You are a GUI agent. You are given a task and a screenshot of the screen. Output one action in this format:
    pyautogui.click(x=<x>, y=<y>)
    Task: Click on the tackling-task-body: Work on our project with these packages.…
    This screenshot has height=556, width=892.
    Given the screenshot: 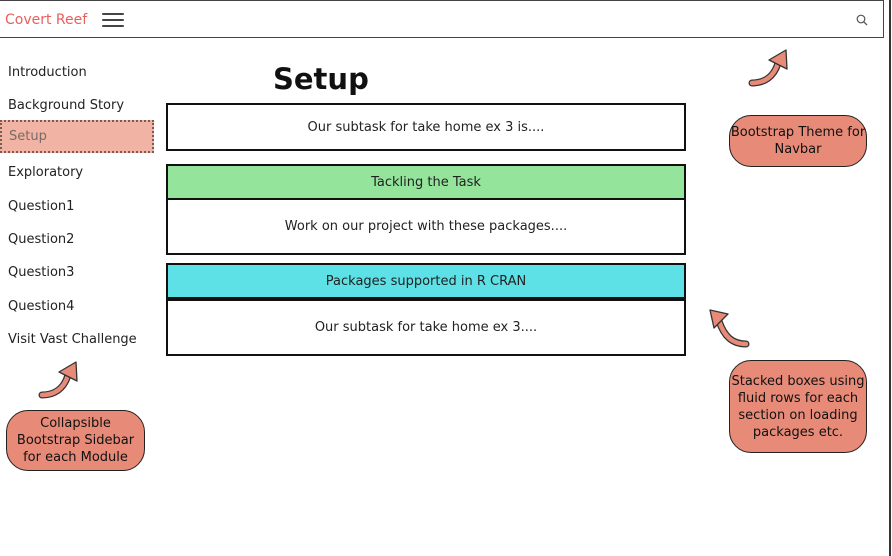 What is the action you would take?
    pyautogui.click(x=426, y=226)
    